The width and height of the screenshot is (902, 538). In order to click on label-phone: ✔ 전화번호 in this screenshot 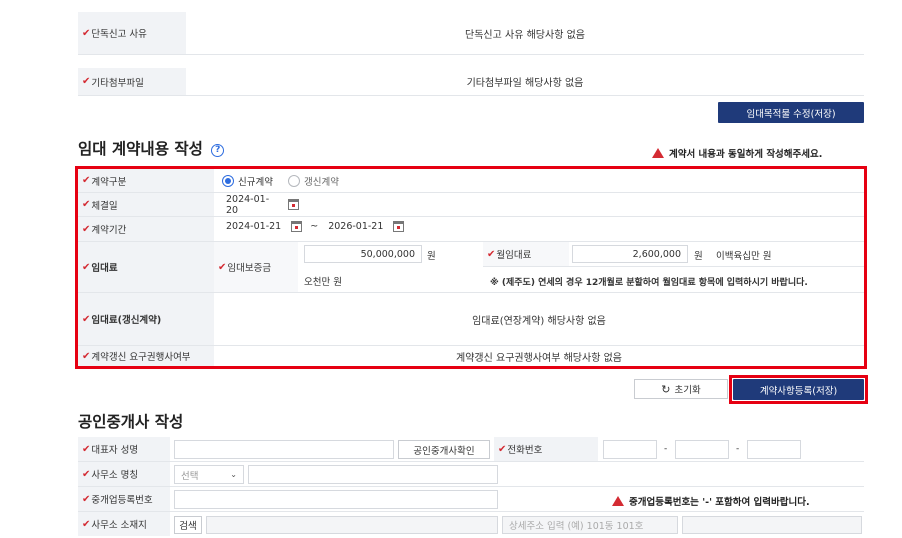, I will do `click(546, 449)`.